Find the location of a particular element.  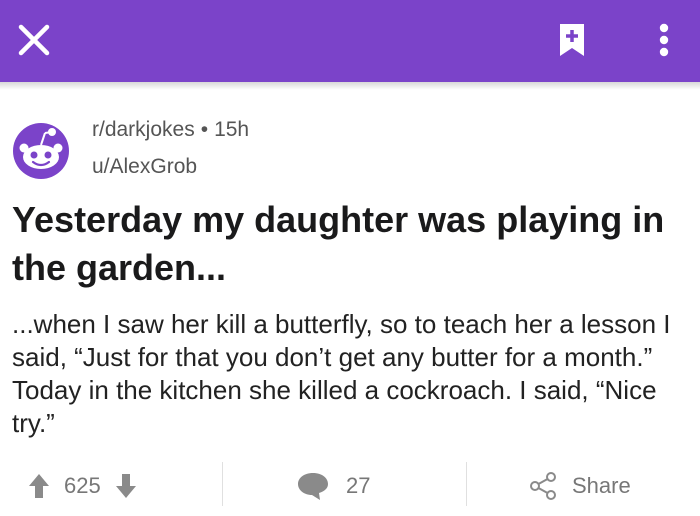

share-label: Share is located at coordinates (601, 485).